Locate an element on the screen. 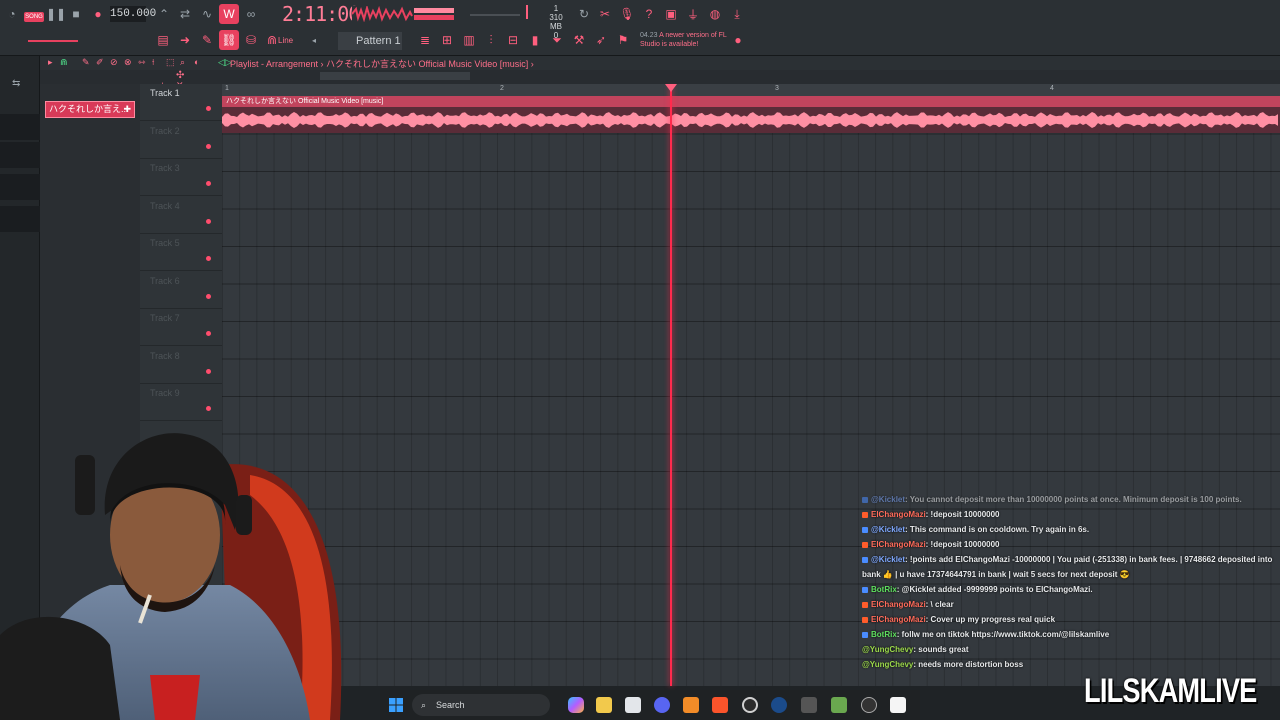  pause-button: ❚❚ is located at coordinates (56, 14).